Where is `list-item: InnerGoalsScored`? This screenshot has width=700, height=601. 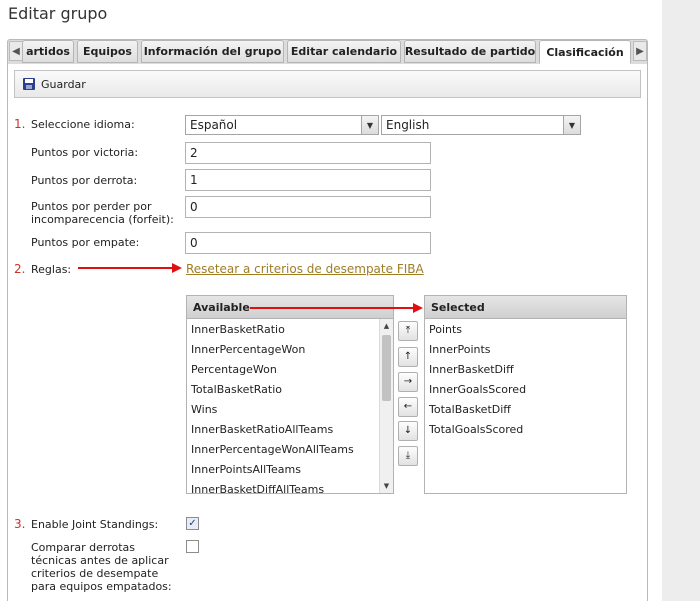
list-item: InnerGoalsScored is located at coordinates (477, 389).